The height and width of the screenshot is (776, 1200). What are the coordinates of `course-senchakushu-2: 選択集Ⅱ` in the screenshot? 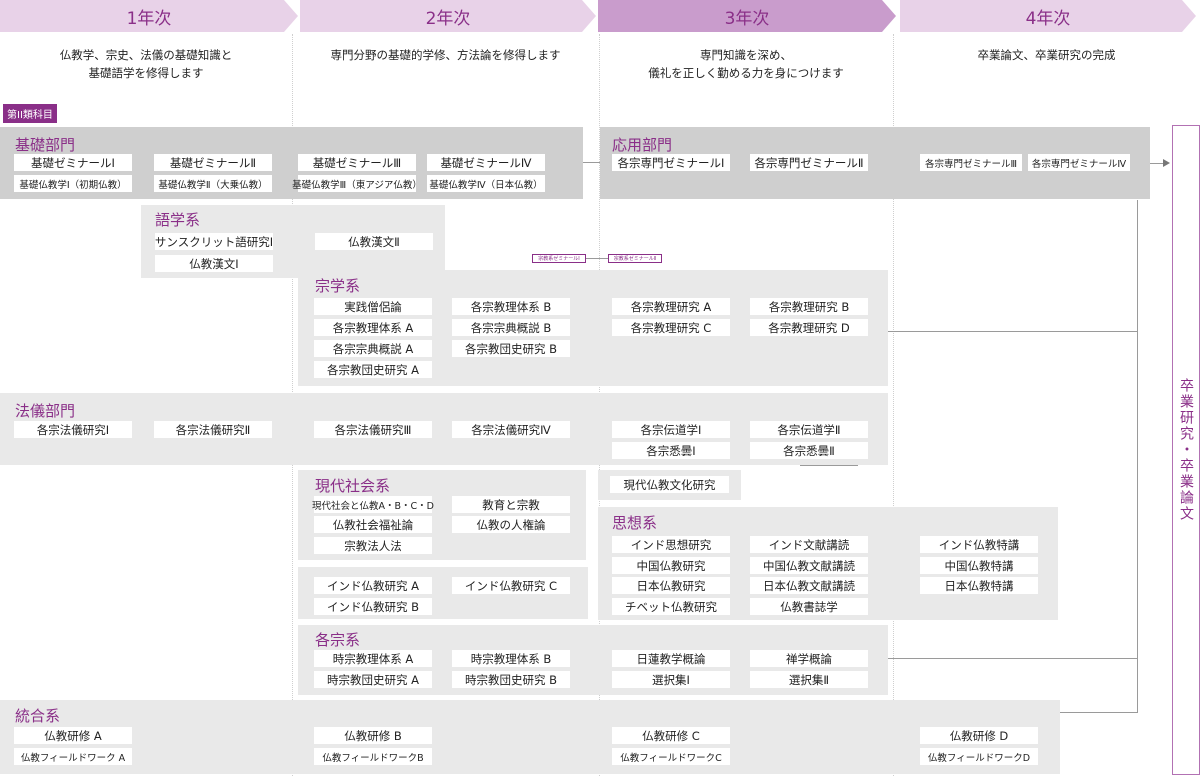 It's located at (809, 679).